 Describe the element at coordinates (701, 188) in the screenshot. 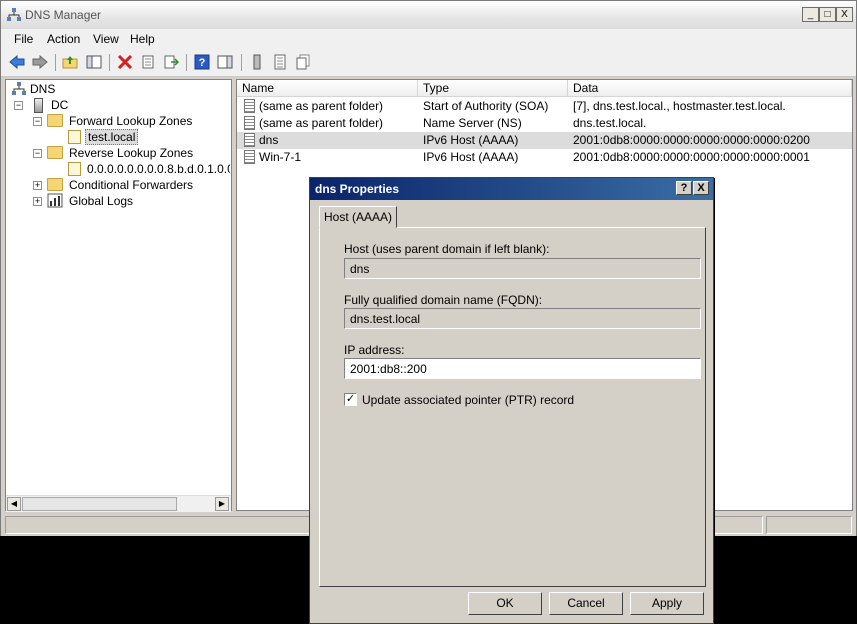

I see `dialog-close-button: X` at that location.